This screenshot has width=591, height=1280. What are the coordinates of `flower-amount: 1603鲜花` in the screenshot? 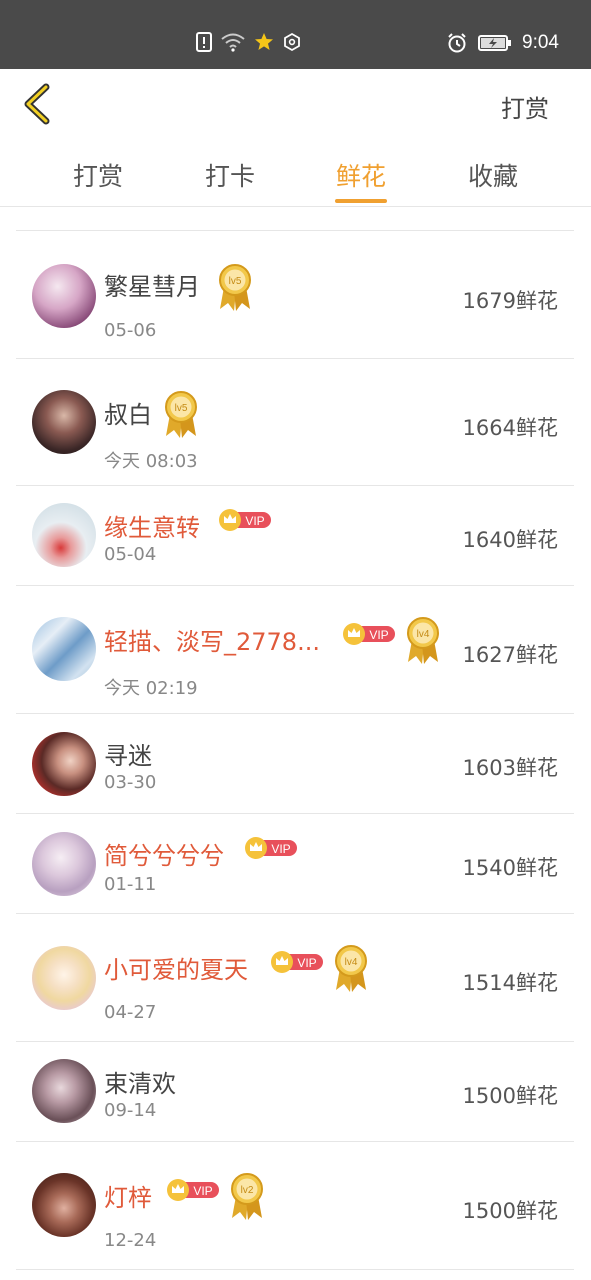 It's located at (510, 768).